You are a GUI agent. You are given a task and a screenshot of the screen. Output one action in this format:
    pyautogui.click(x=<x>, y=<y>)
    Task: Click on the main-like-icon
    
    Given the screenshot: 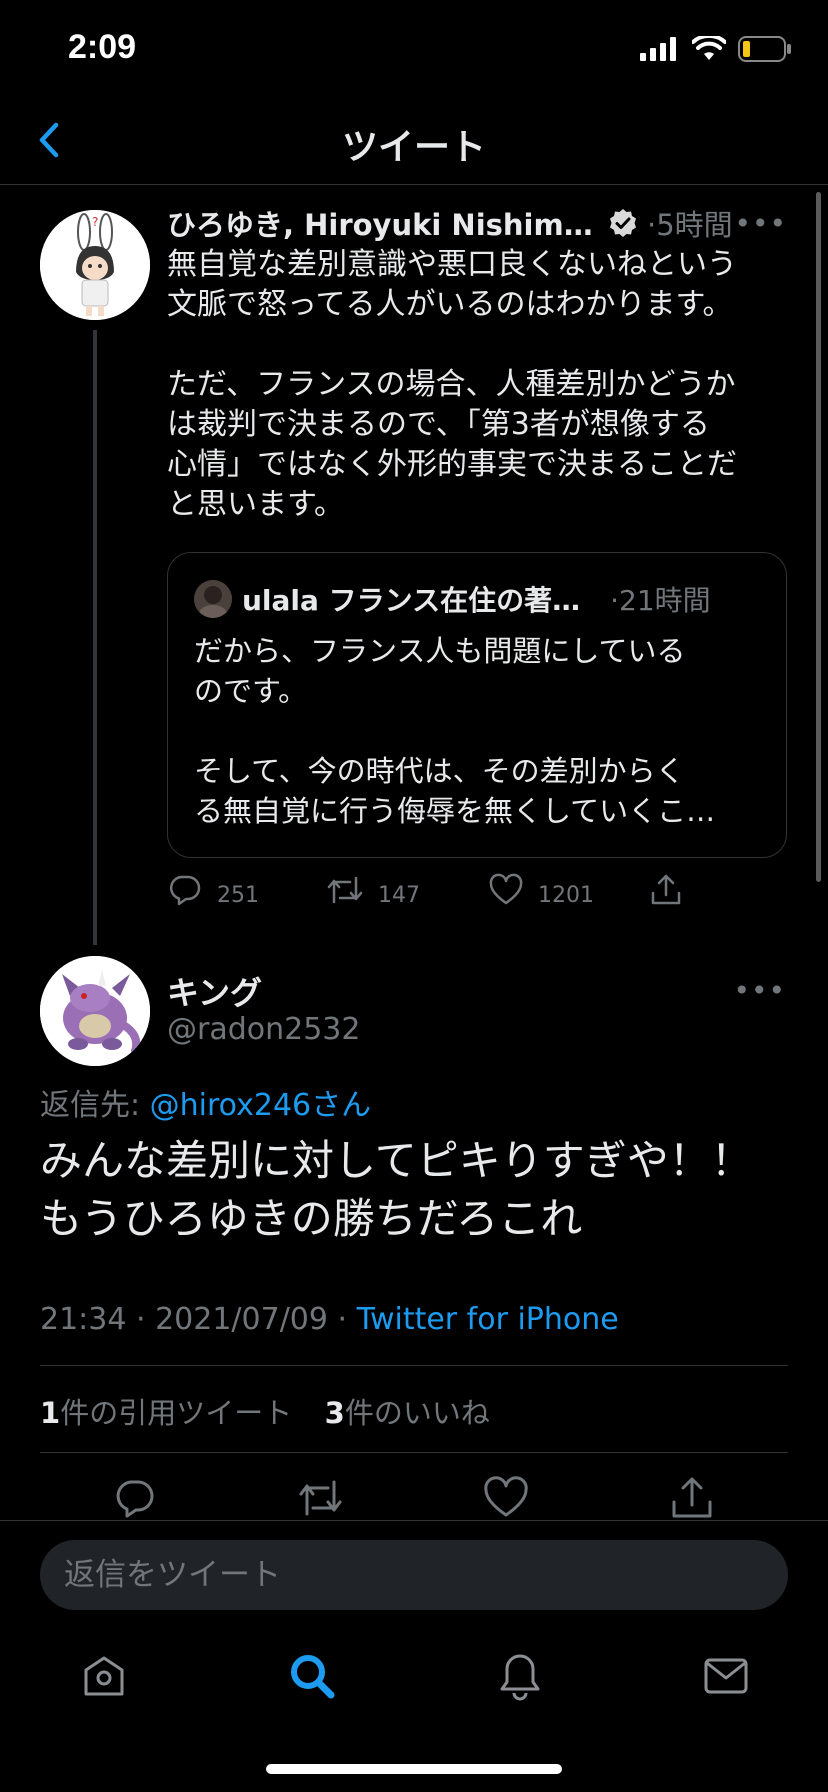 What is the action you would take?
    pyautogui.click(x=506, y=1498)
    